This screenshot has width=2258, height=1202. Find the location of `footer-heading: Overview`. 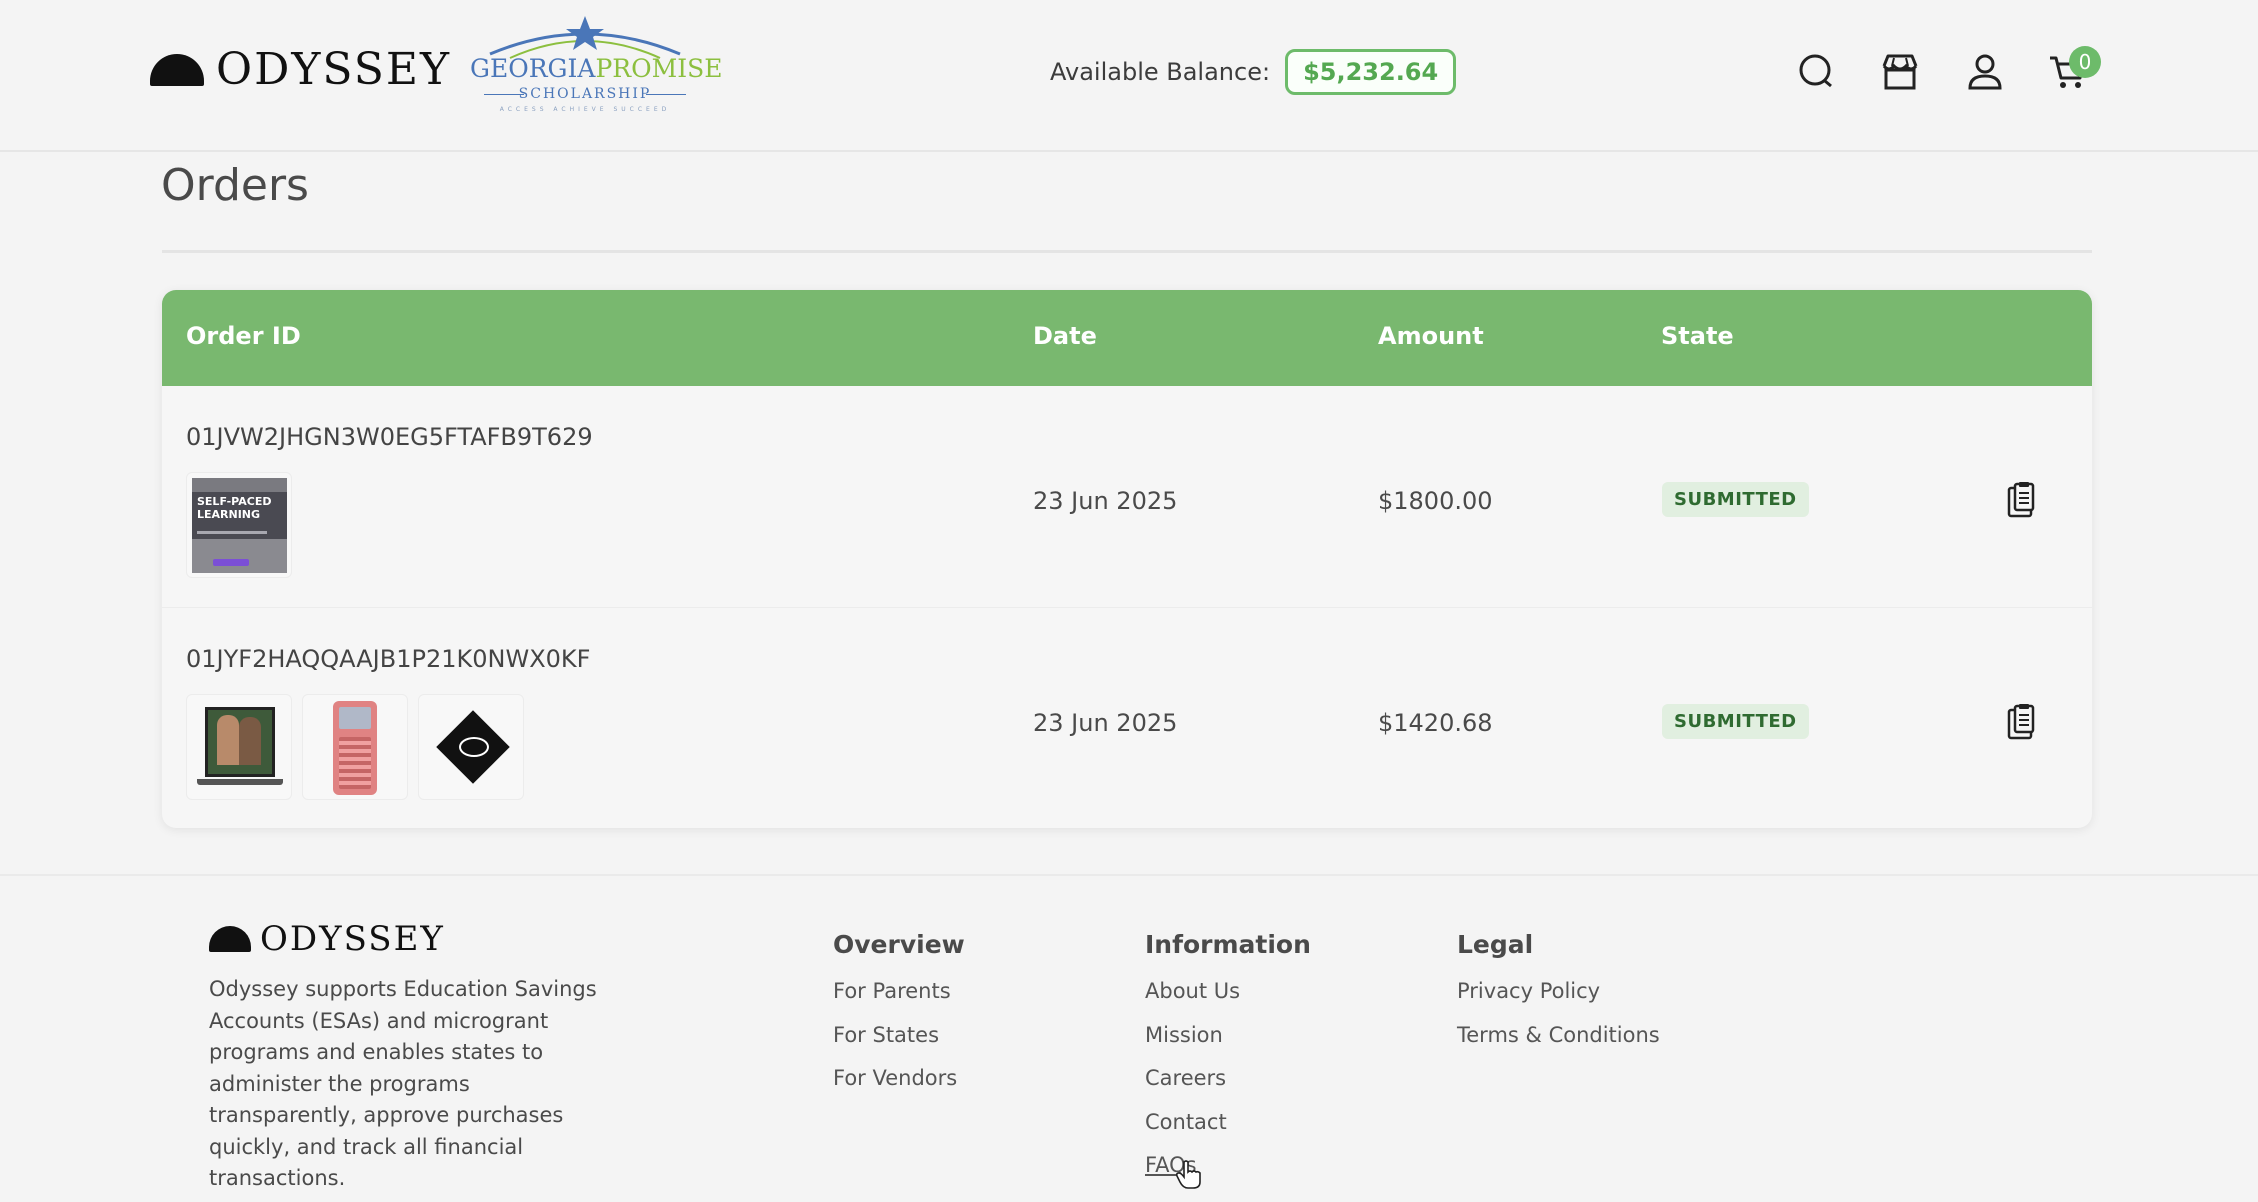

footer-heading: Overview is located at coordinates (899, 944).